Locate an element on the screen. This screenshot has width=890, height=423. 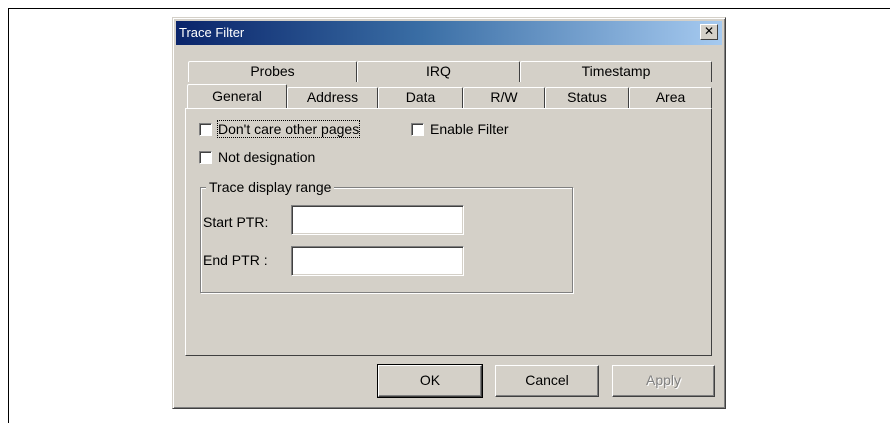
tab-irq: IRQ is located at coordinates (438, 71).